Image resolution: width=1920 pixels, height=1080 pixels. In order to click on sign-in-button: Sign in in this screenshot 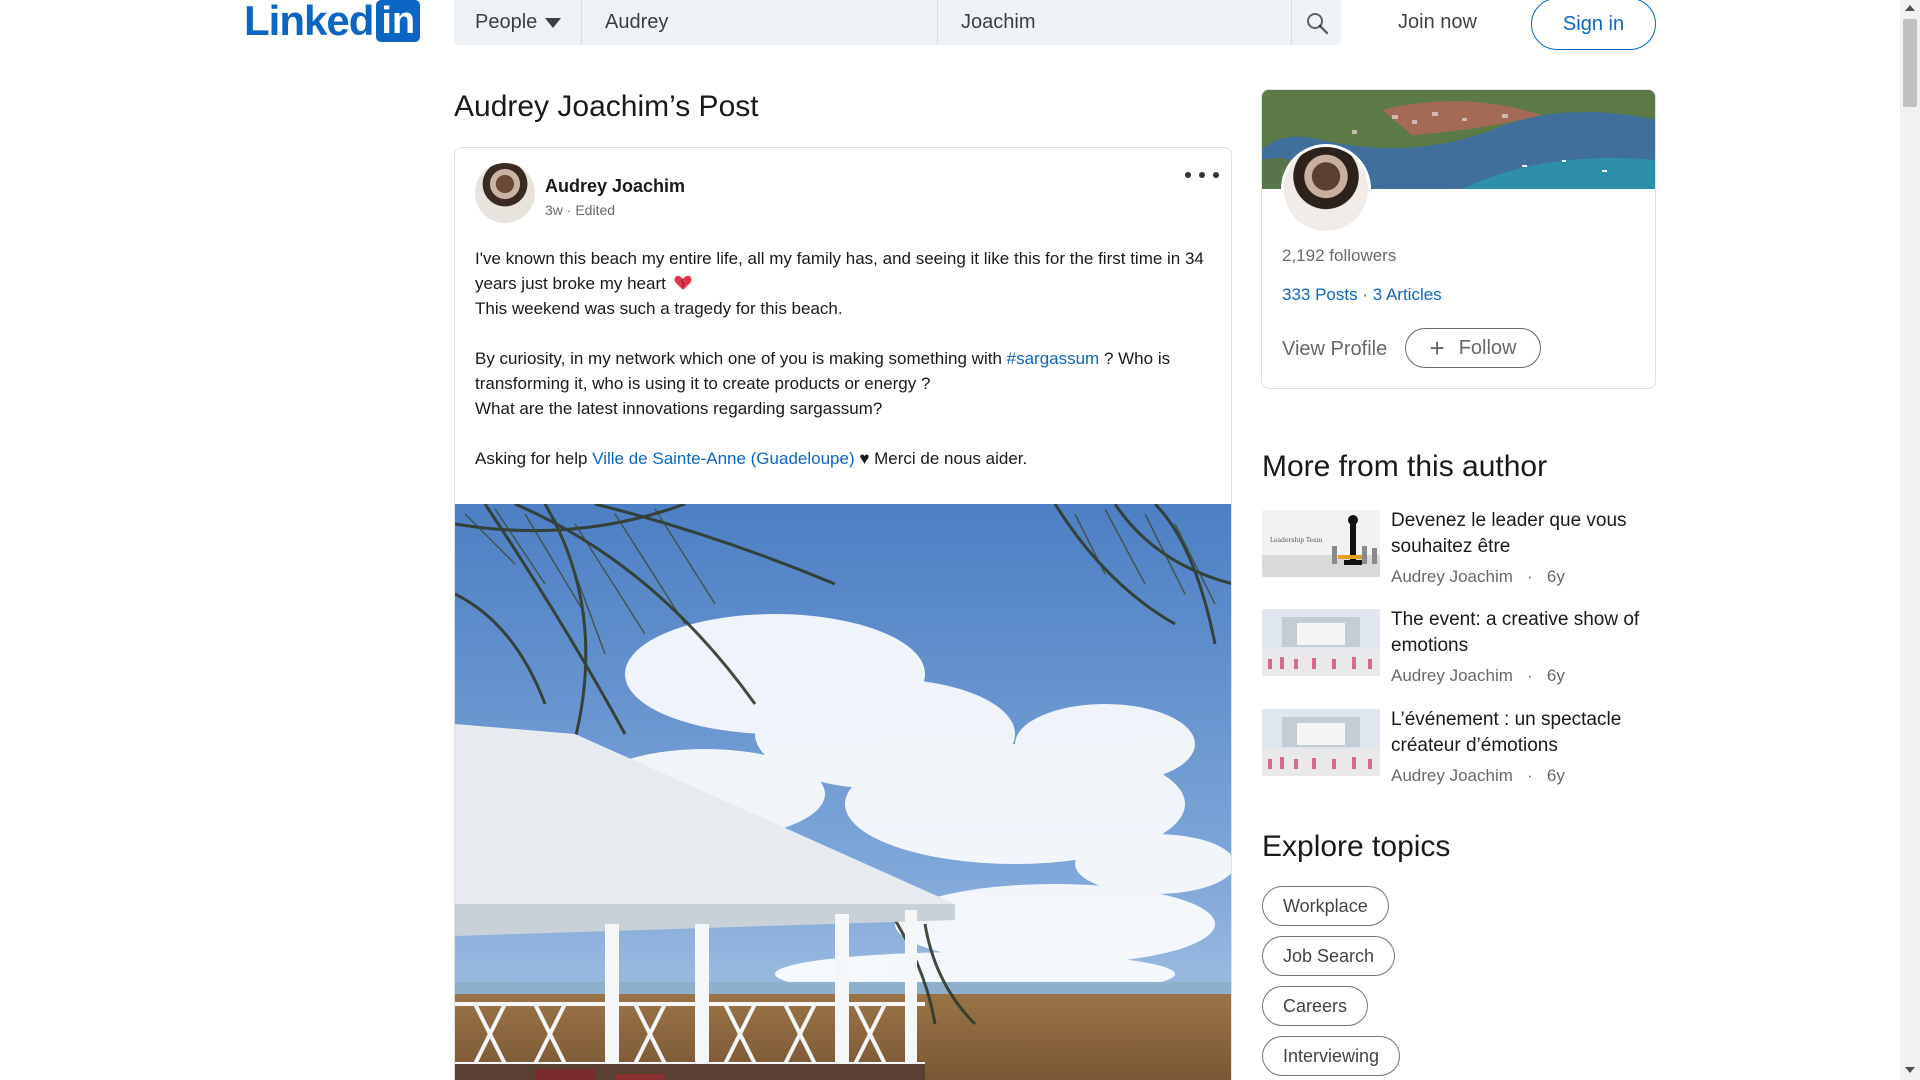, I will do `click(1593, 25)`.